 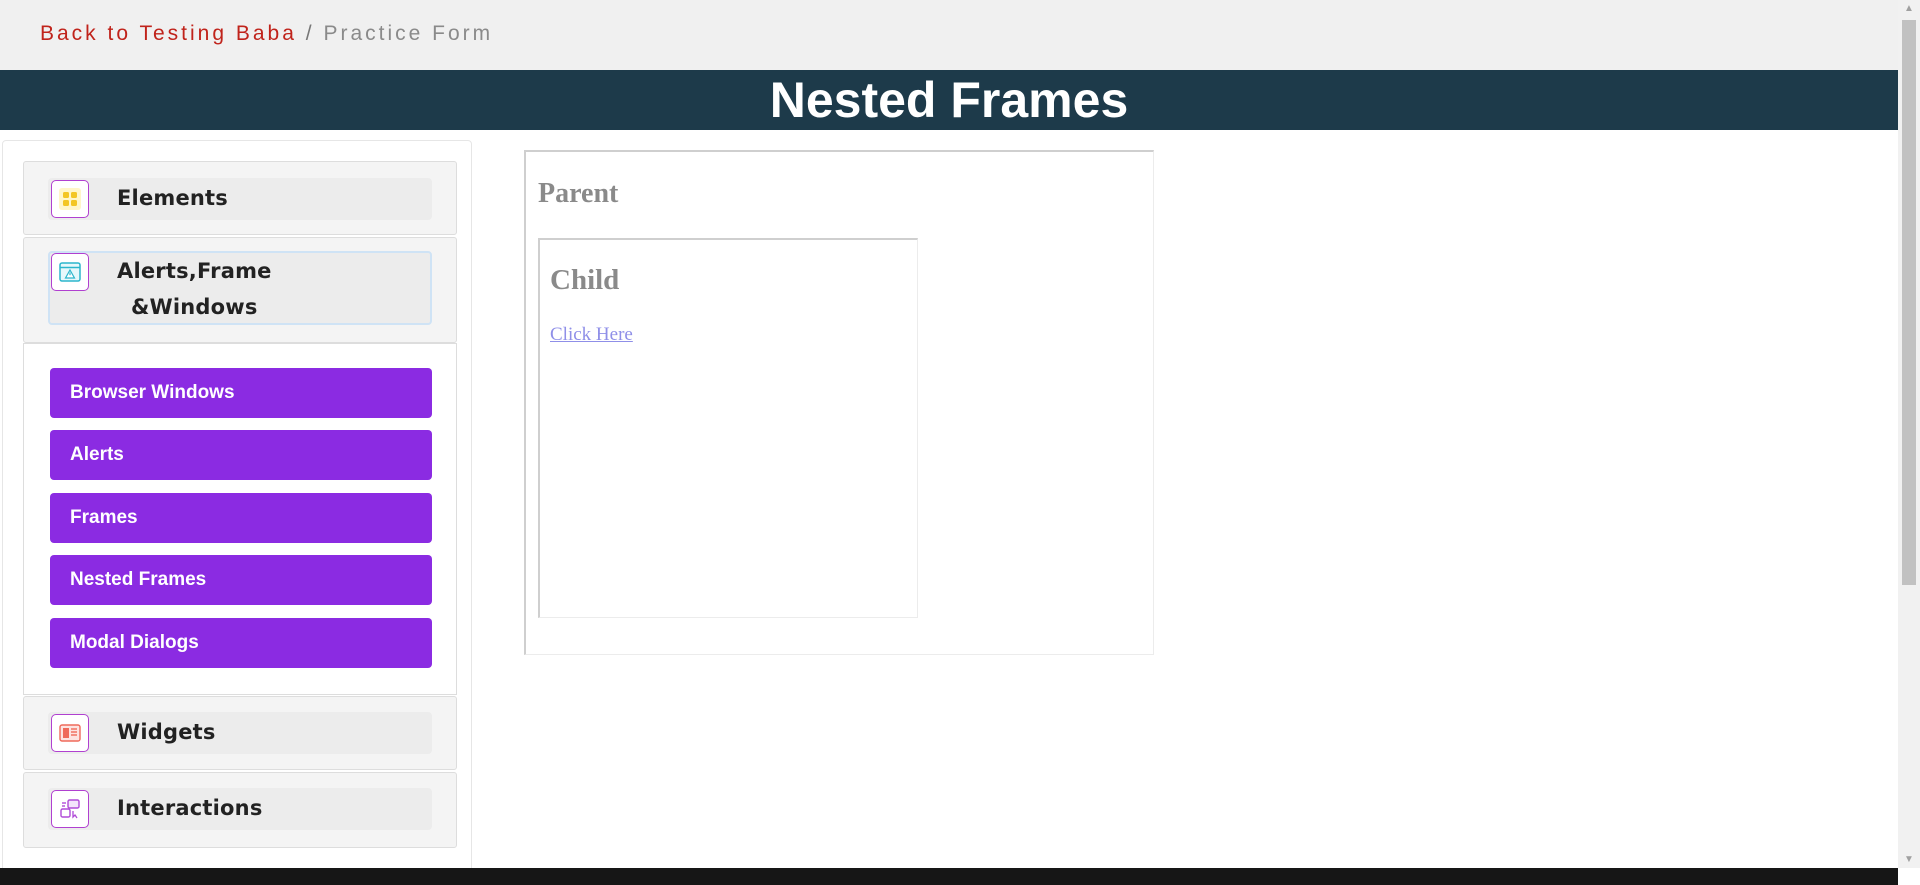 I want to click on breadcrumb-current: Practice Form, so click(x=408, y=33).